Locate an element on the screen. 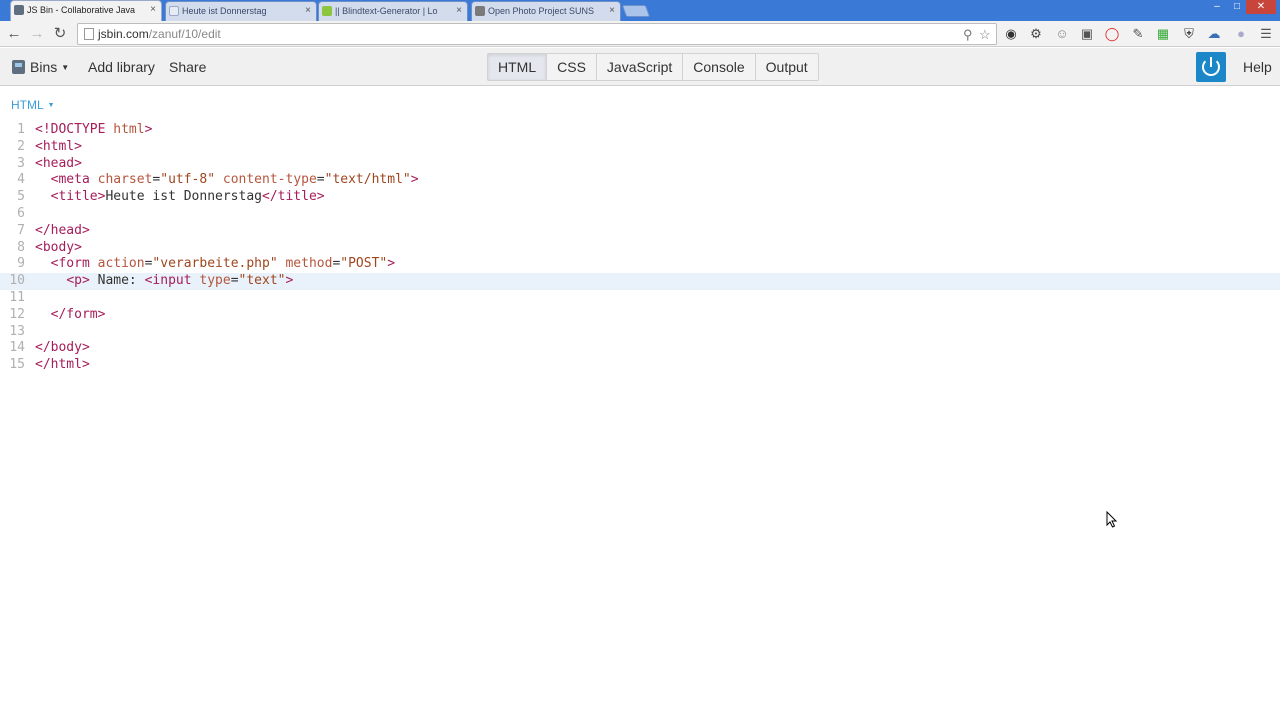 The height and width of the screenshot is (720, 1280). extension-shield-icon: ⛨ is located at coordinates (1189, 34).